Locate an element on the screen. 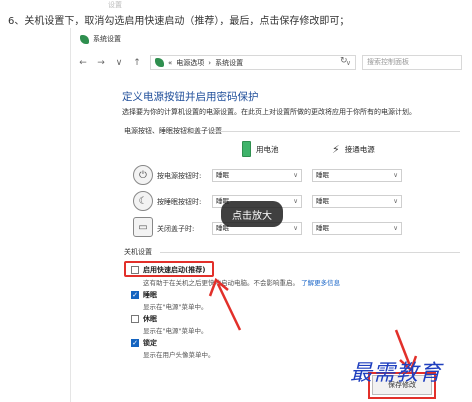  arrow-to-fast-startup is located at coordinates (225, 304).